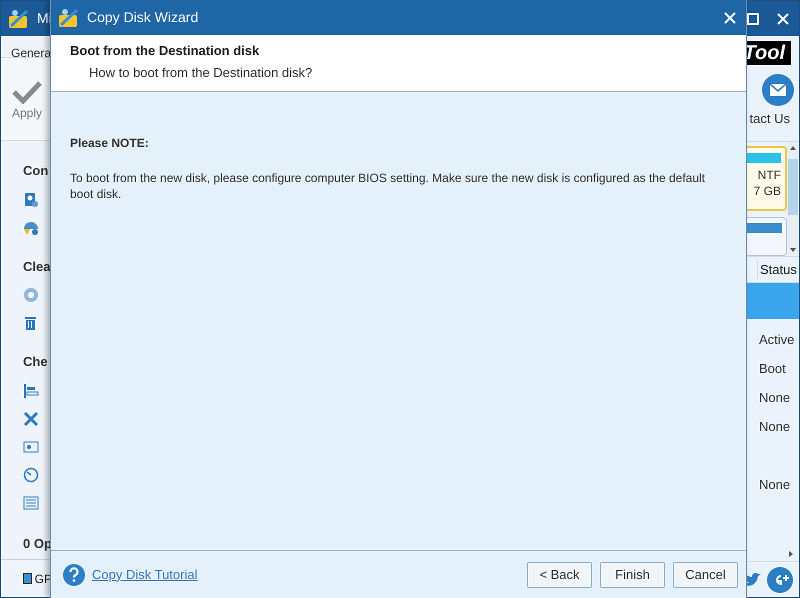 The height and width of the screenshot is (598, 800). I want to click on help-icon, so click(74, 575).